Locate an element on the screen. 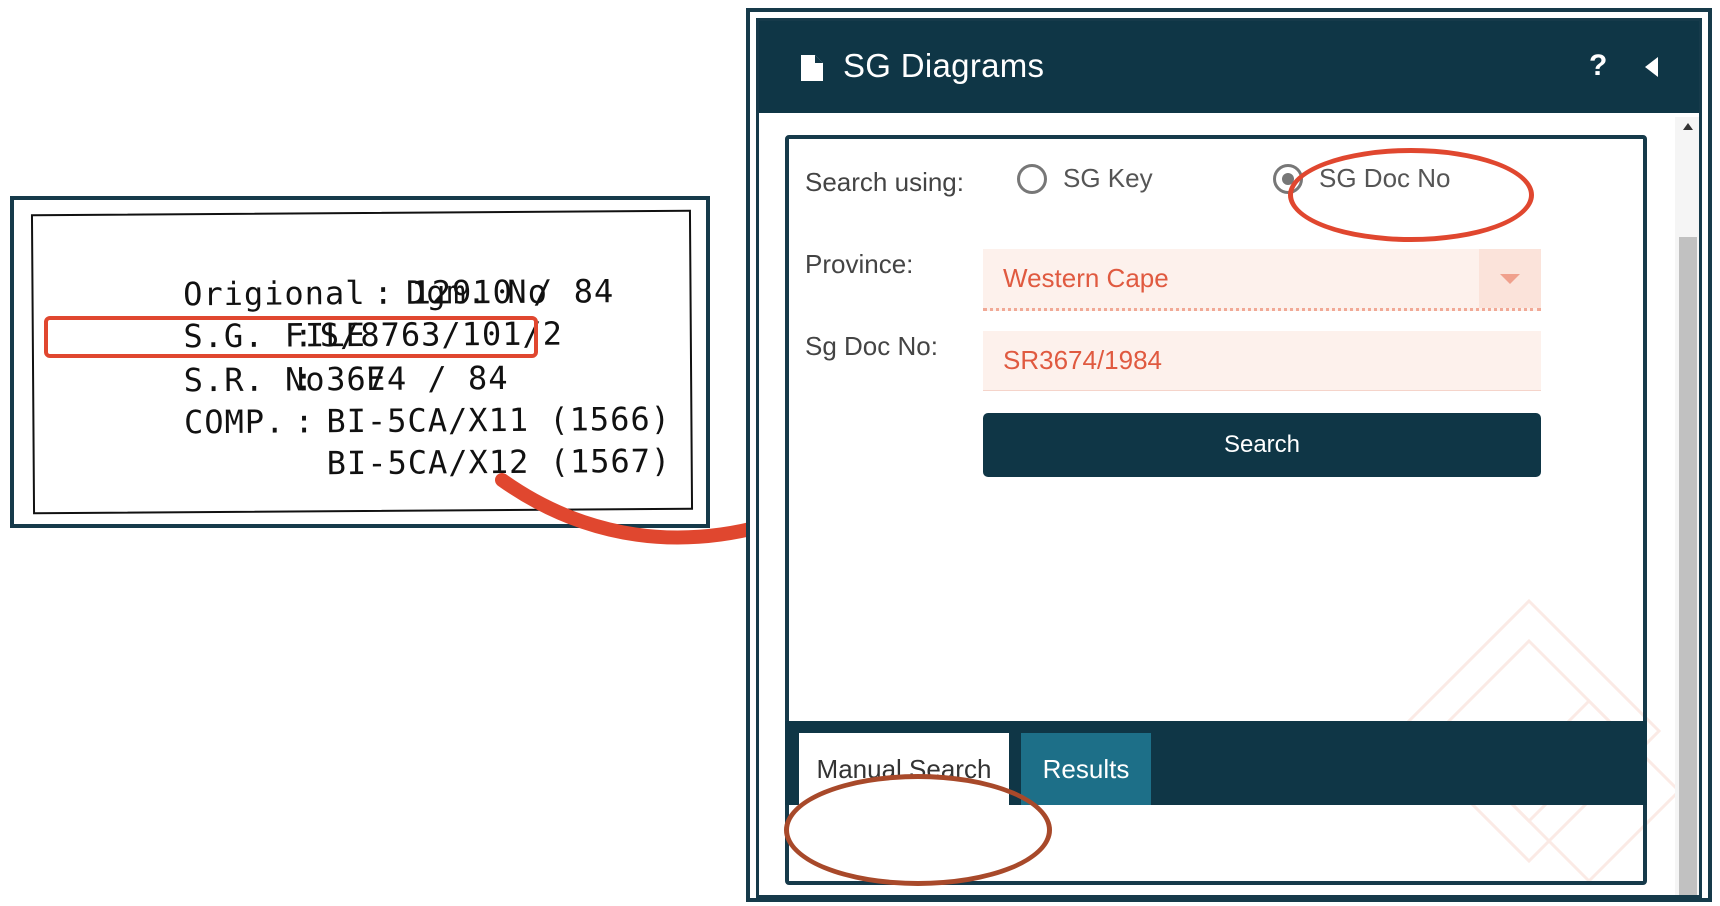 The height and width of the screenshot is (906, 1720). tab-bar: Manual Search Results is located at coordinates (1216, 763).